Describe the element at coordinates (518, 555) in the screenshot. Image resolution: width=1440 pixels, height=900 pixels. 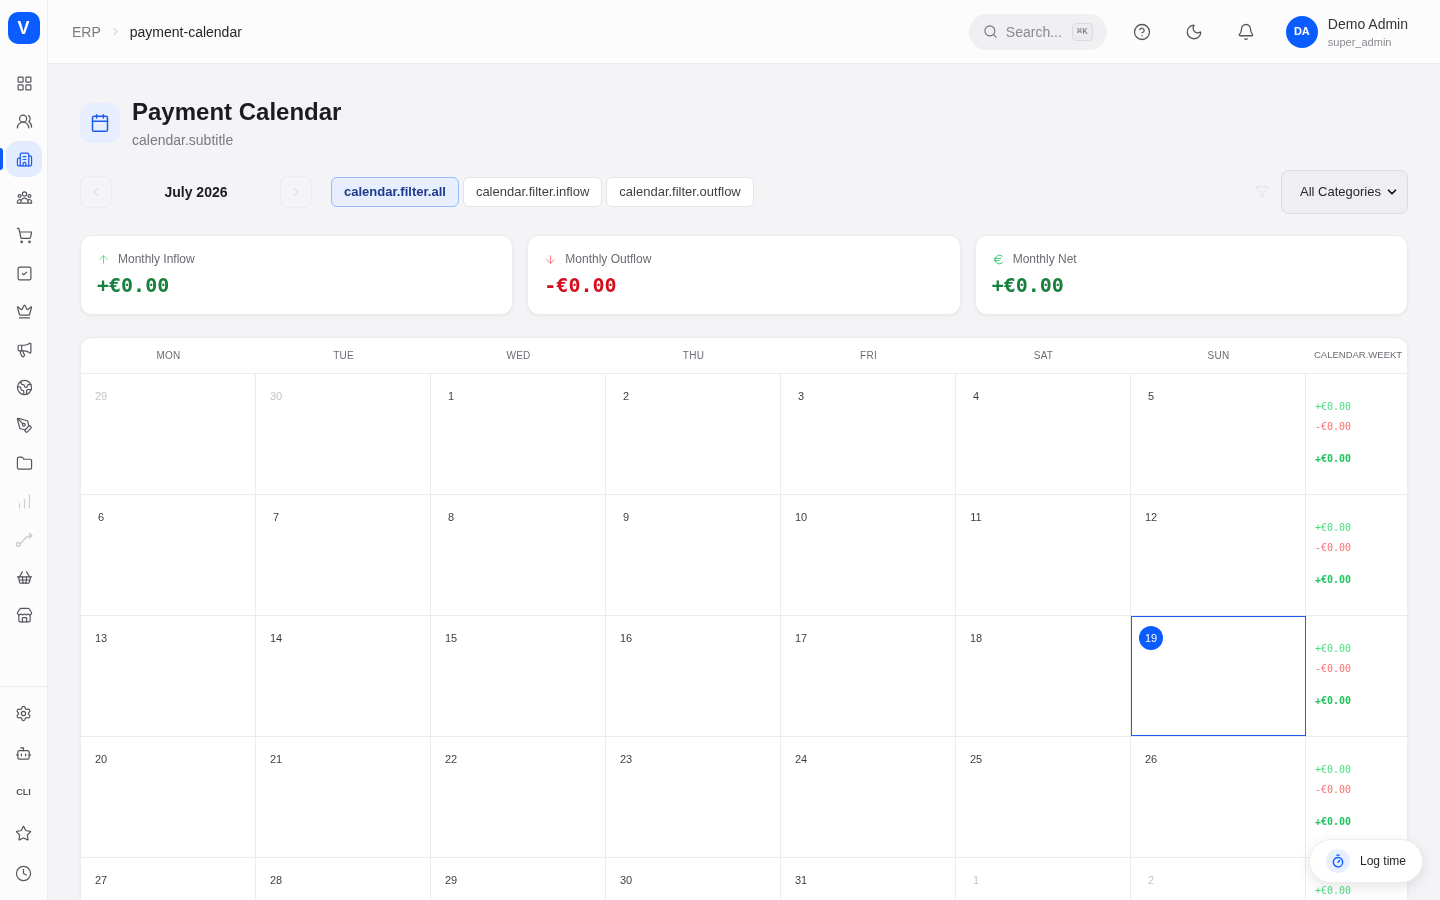
I see `day-cell: 8` at that location.